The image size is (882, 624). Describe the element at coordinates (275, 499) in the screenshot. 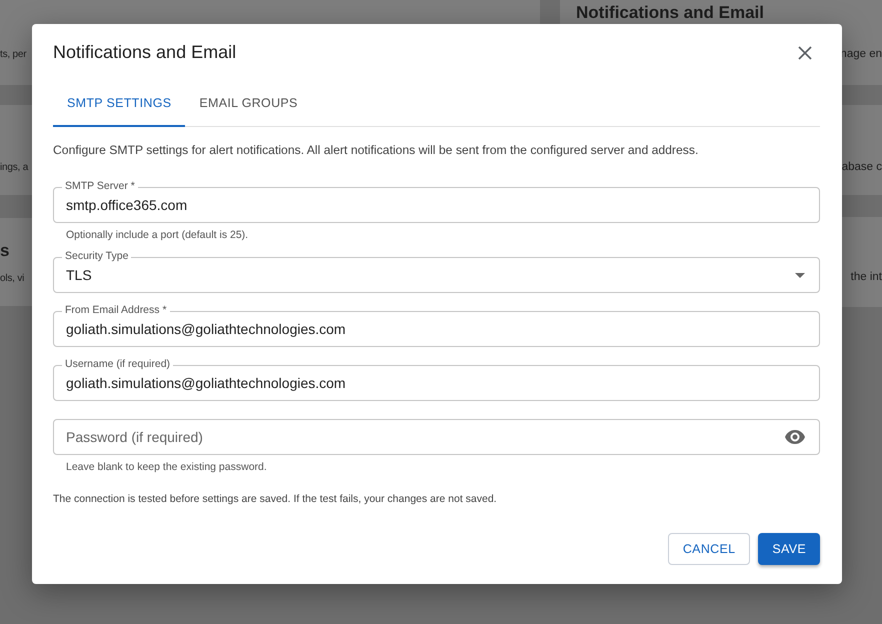

I see `note-text: The connection is tested before settings are saved. If the test fails, your changes are not saved.` at that location.